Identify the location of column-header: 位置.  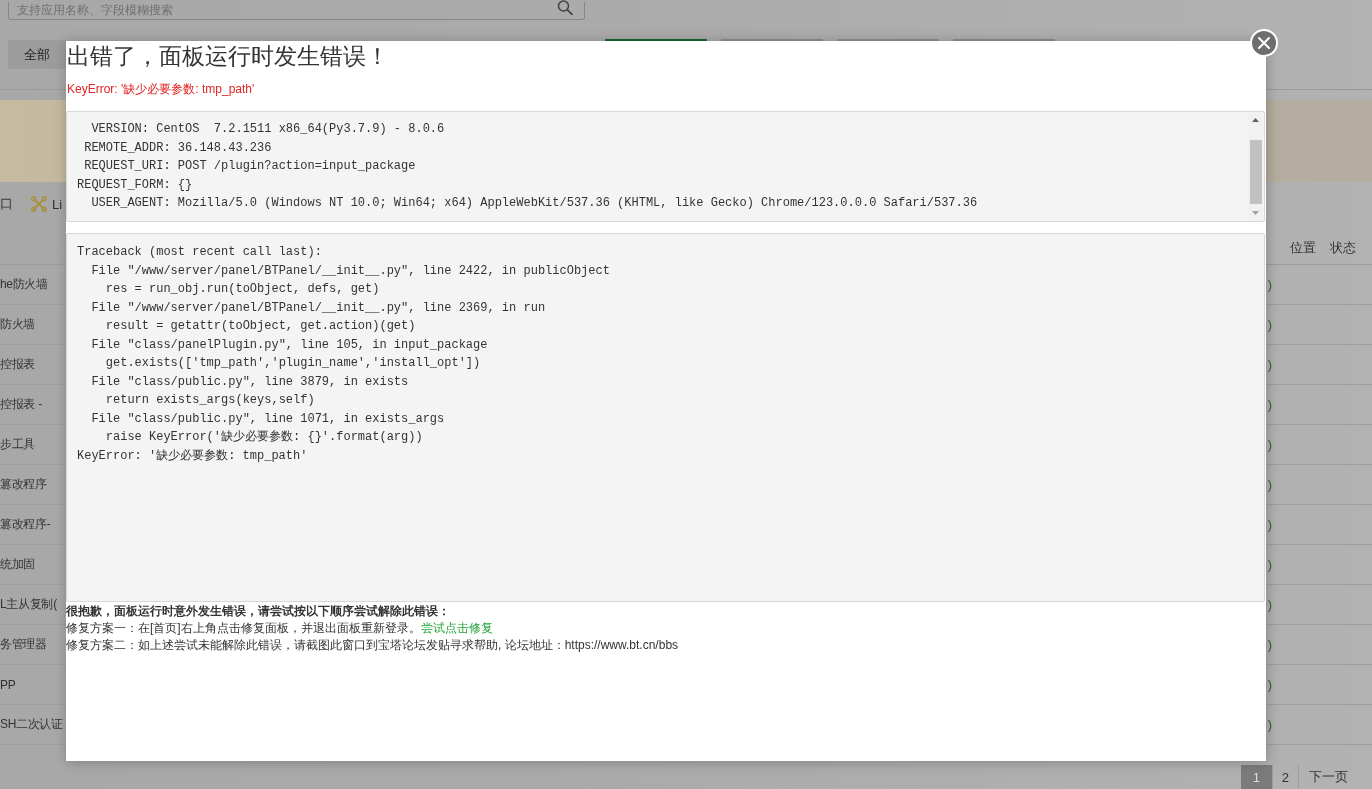
(1303, 248).